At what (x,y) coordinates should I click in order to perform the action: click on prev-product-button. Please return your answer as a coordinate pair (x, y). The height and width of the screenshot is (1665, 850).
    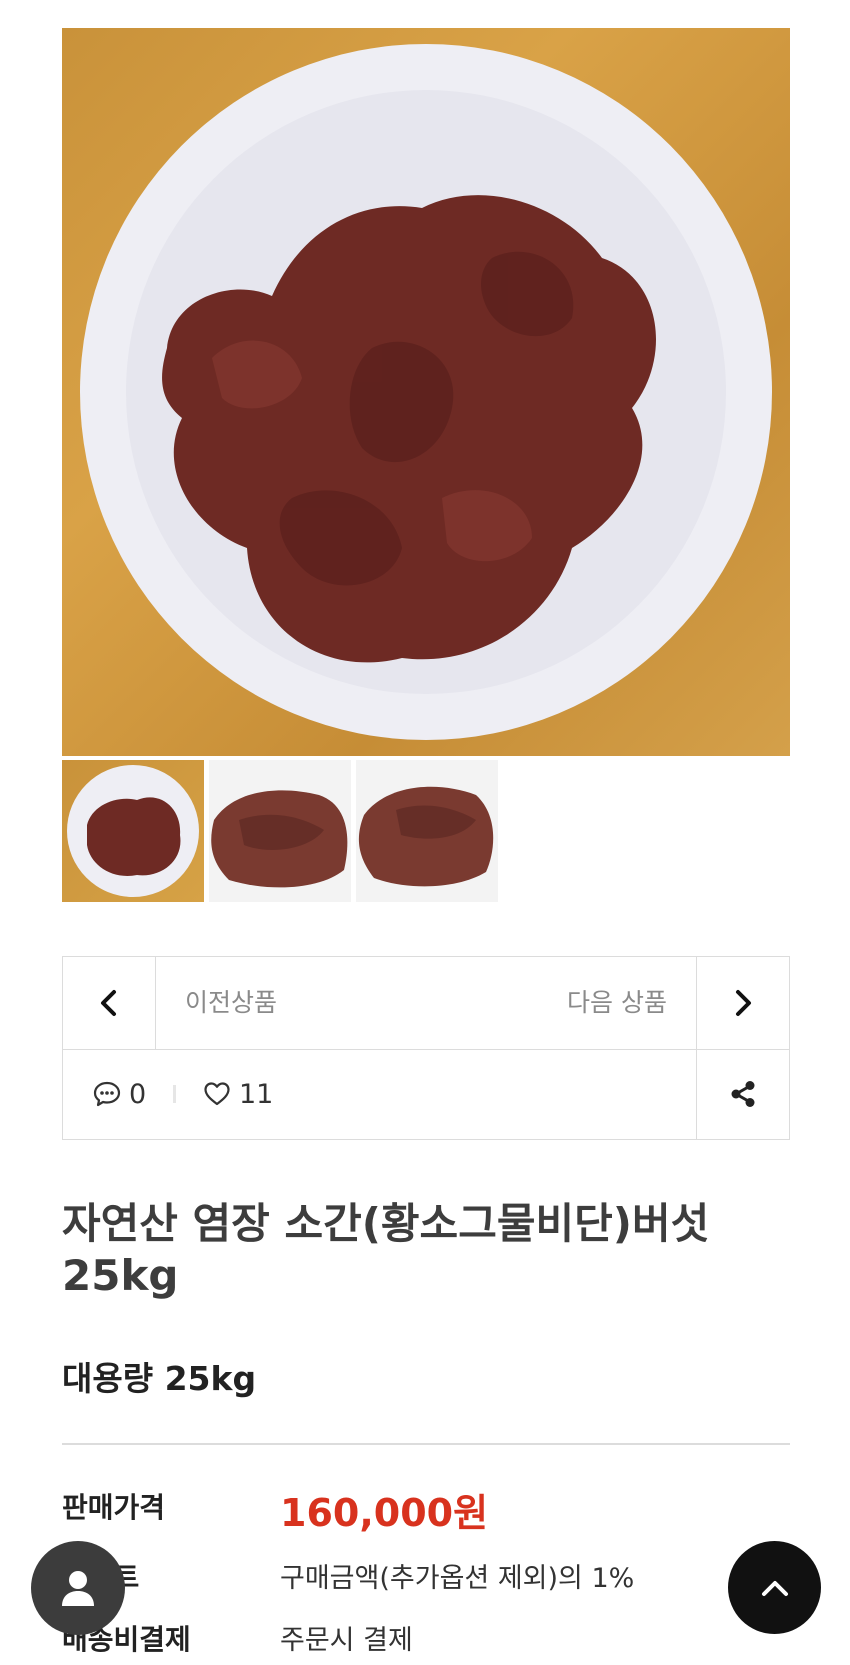
    Looking at the image, I should click on (109, 1003).